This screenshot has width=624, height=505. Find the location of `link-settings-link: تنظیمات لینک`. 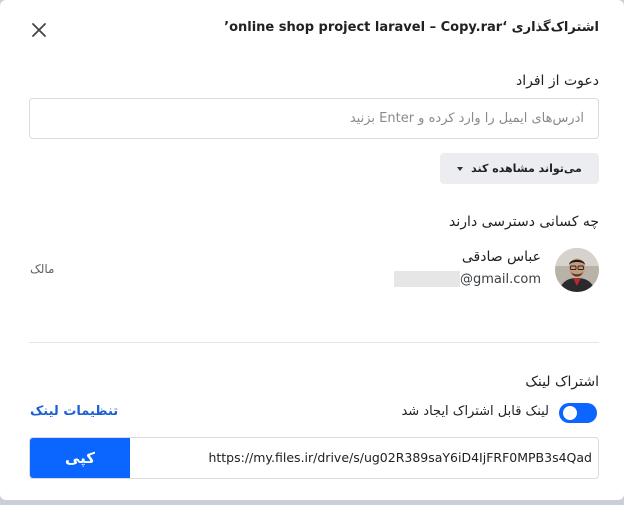

link-settings-link: تنظیمات لینک is located at coordinates (74, 411).